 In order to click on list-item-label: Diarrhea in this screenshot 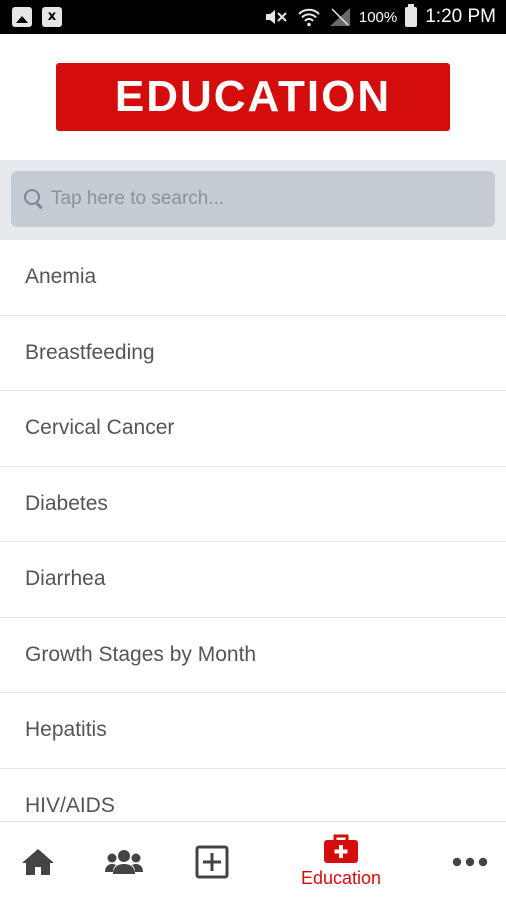, I will do `click(65, 579)`.